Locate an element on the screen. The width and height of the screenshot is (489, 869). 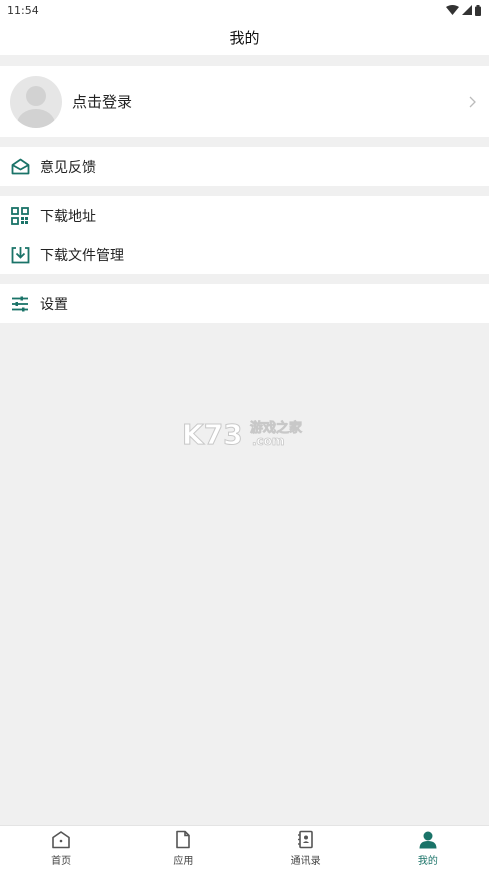
menu-item-download-address: 下载地址 is located at coordinates (244, 215).